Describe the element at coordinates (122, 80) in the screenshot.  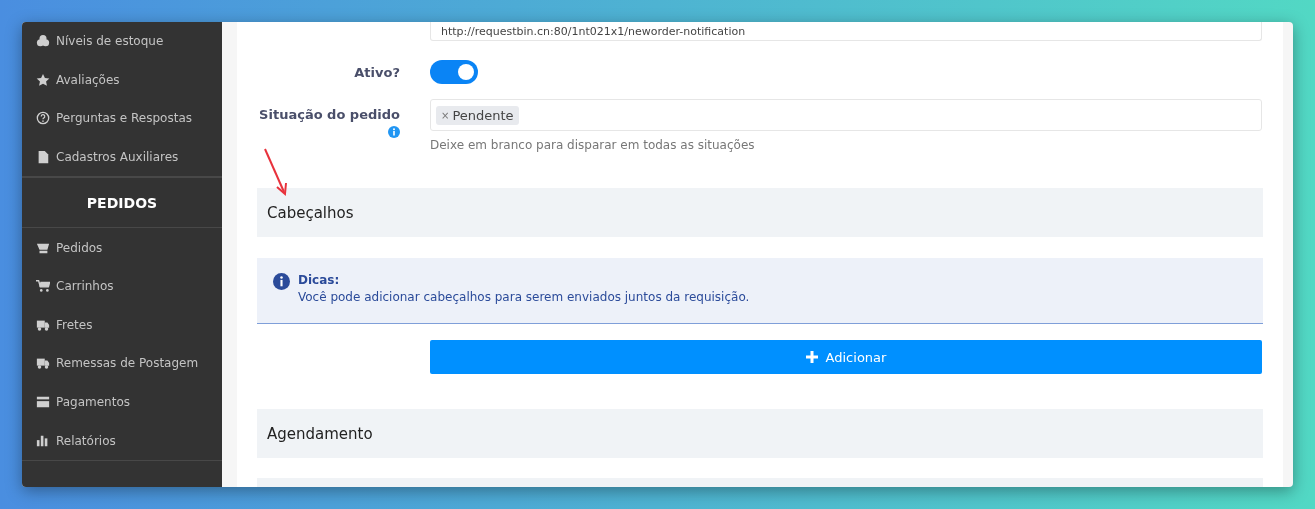
I see `sidebar-item: Avaliações` at that location.